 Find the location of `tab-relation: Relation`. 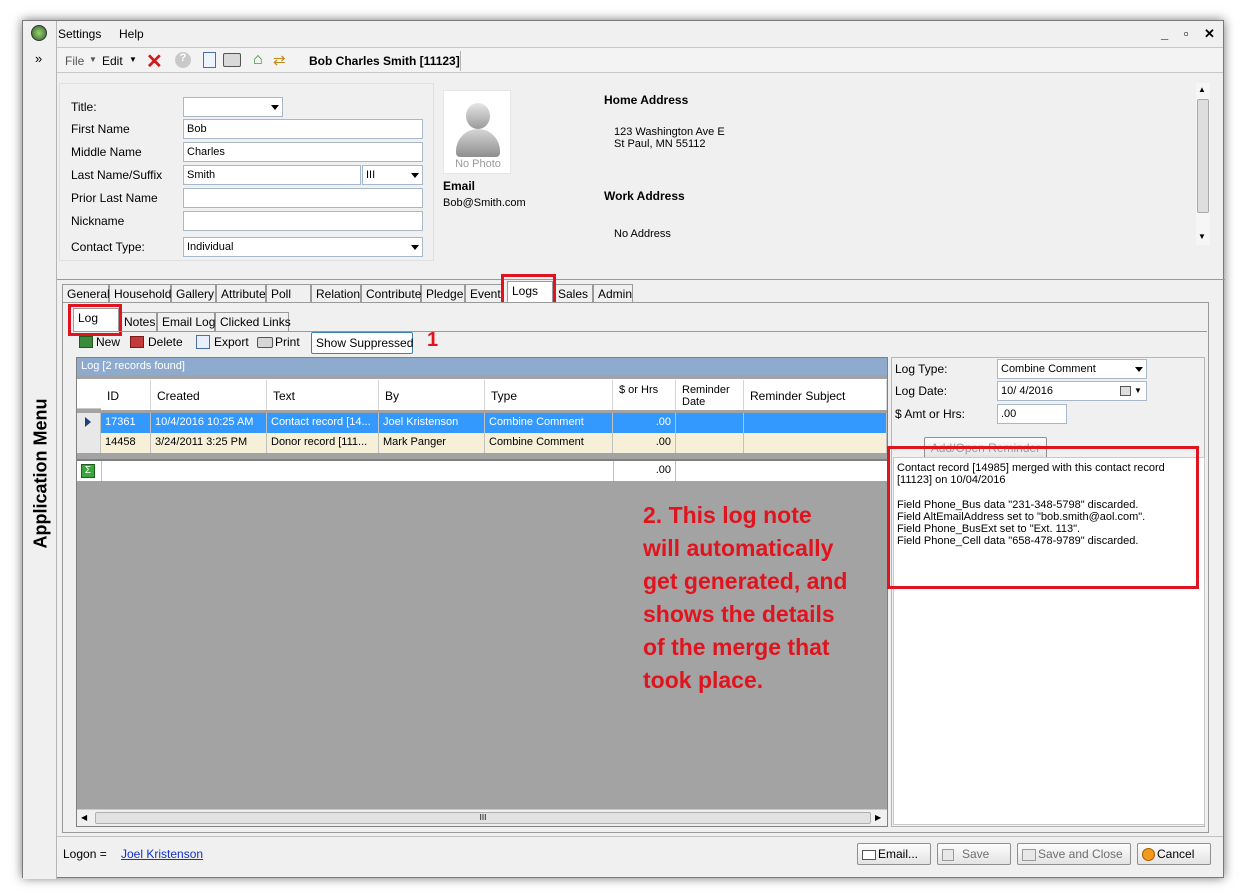

tab-relation: Relation is located at coordinates (336, 293).